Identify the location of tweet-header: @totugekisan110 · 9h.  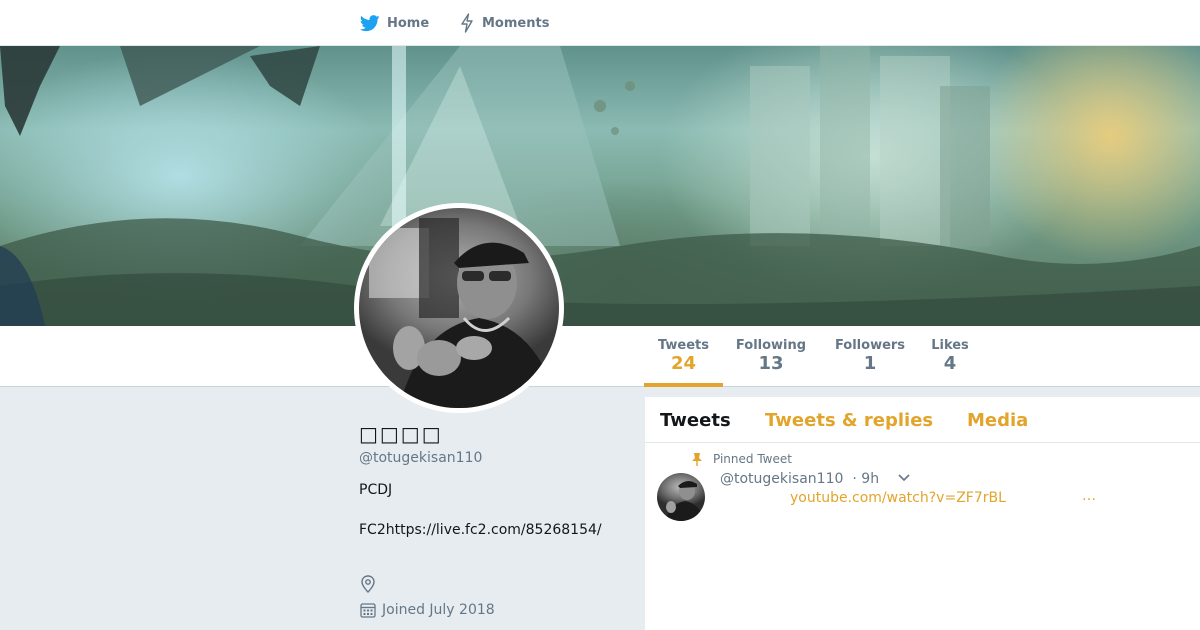
(815, 479).